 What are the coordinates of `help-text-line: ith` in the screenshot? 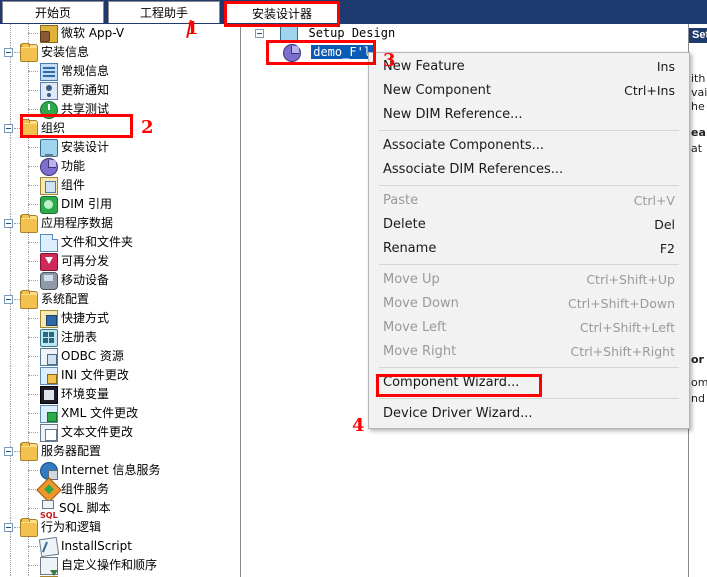 It's located at (698, 78).